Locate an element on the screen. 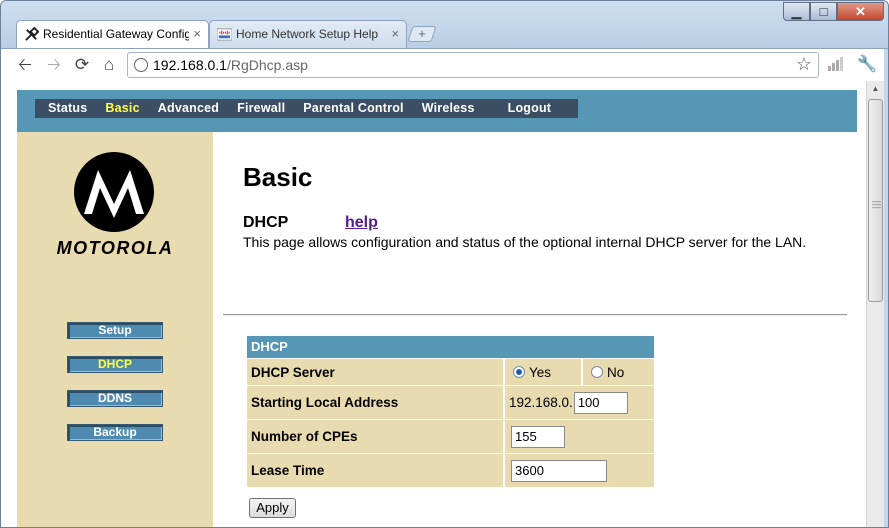 This screenshot has height=528, width=889. num-cpes-label: Number of CPEs is located at coordinates (375, 436).